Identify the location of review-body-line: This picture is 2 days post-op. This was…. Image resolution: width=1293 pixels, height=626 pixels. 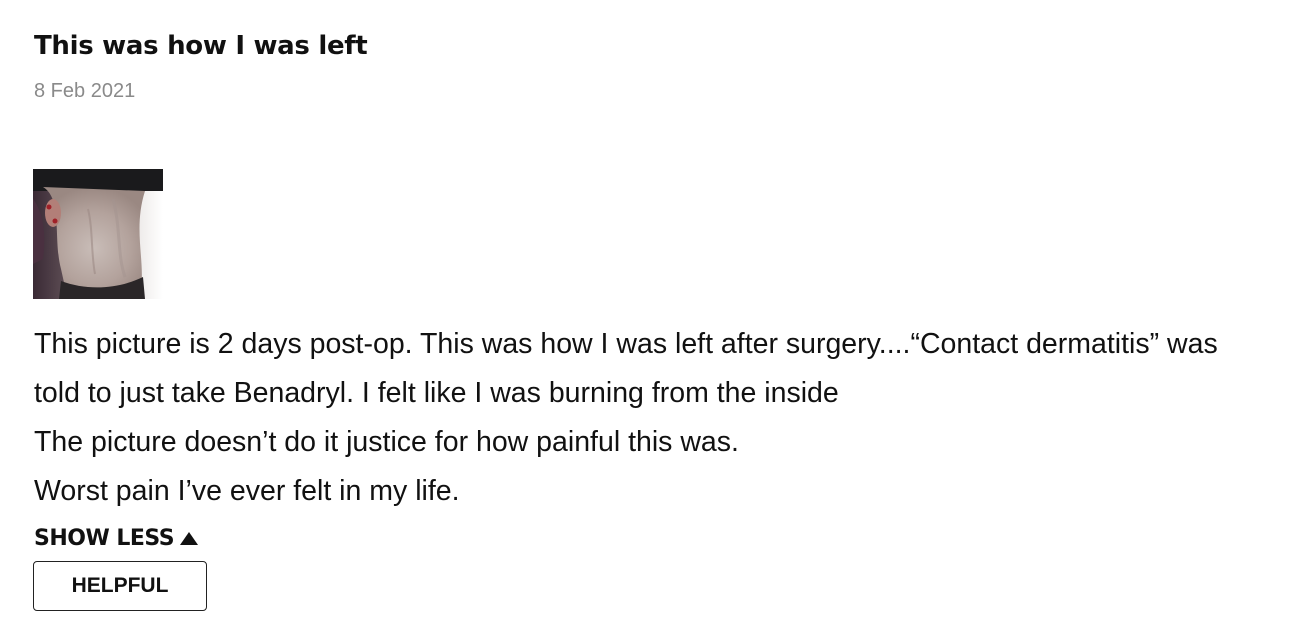
(626, 344).